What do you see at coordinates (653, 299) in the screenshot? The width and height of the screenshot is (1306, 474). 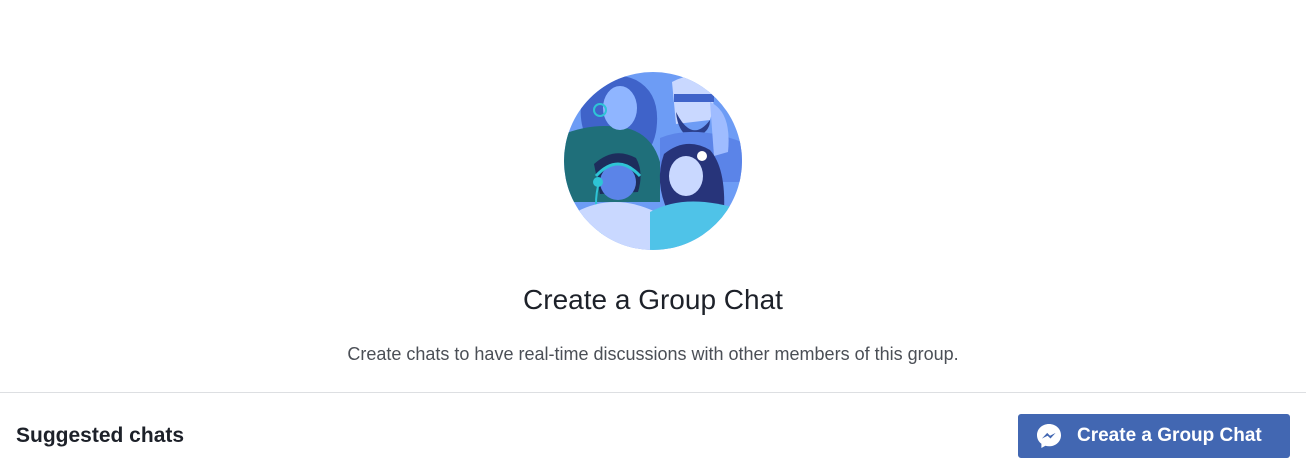 I see `empty-state-title: Create a Group Chat` at bounding box center [653, 299].